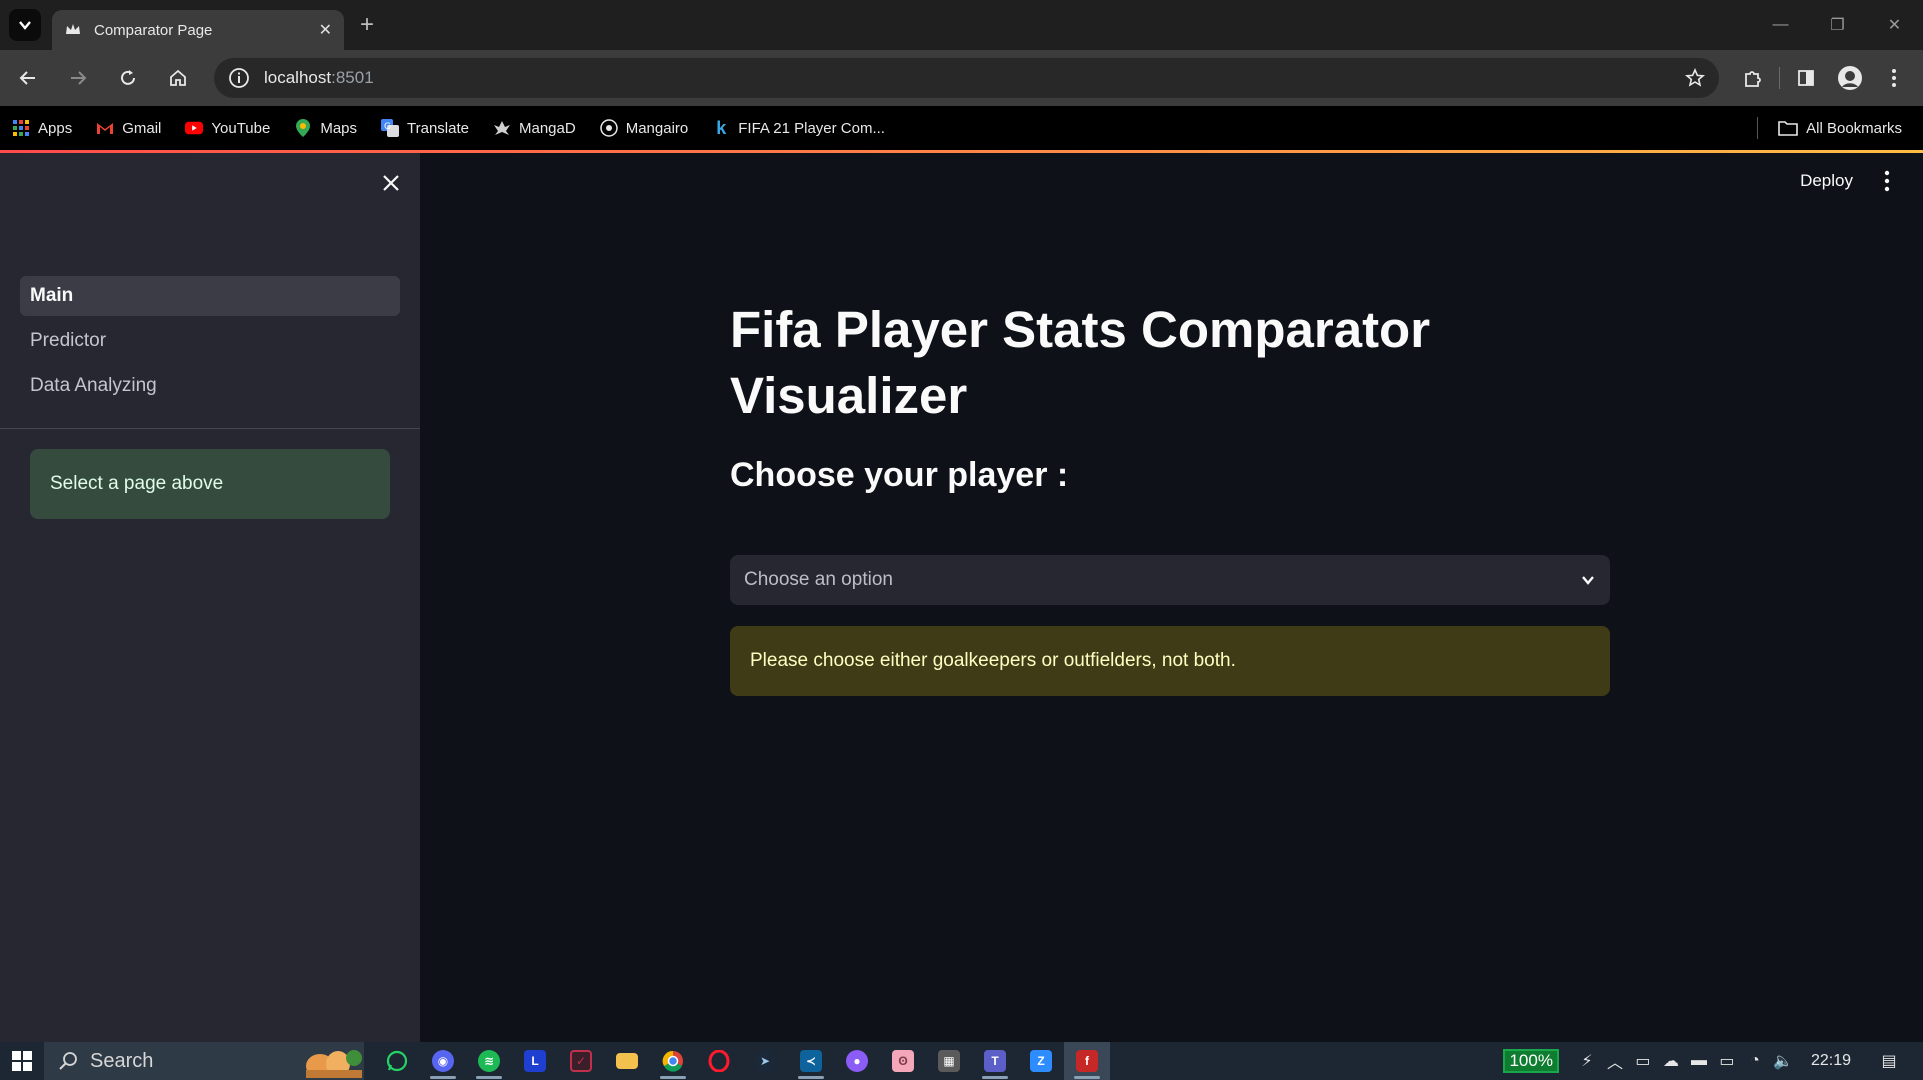 The height and width of the screenshot is (1080, 1923). Describe the element at coordinates (818, 579) in the screenshot. I see `select-placeholder: Choose an option` at that location.